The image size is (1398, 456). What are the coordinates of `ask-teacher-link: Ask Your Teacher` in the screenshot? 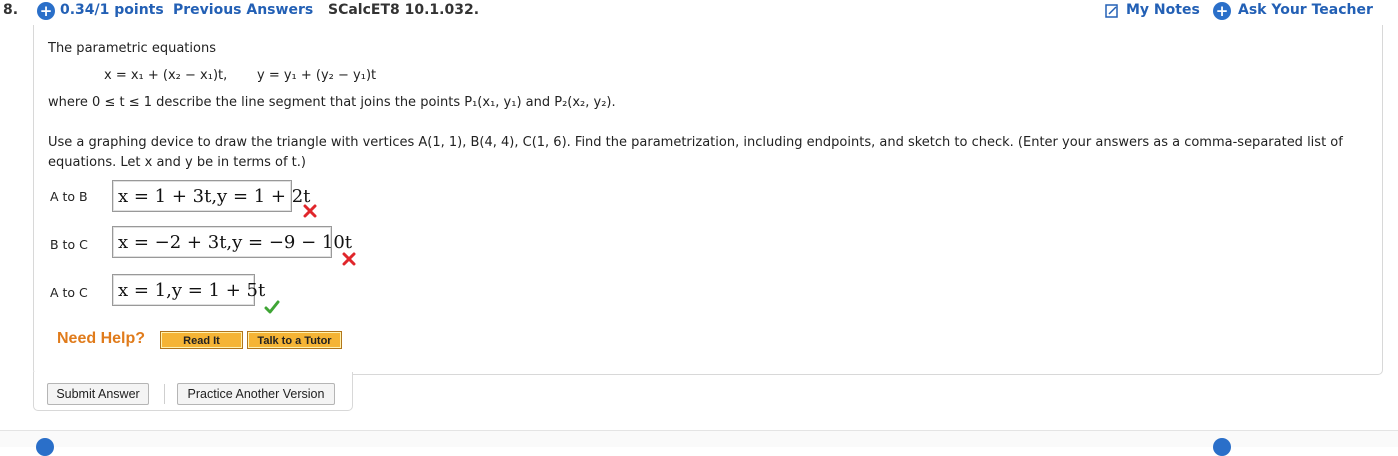 It's located at (1305, 10).